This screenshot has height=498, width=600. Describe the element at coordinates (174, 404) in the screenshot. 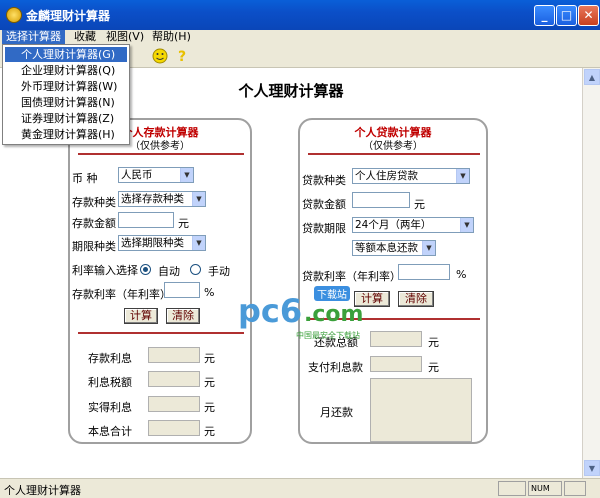

I see `net-interest-output` at that location.